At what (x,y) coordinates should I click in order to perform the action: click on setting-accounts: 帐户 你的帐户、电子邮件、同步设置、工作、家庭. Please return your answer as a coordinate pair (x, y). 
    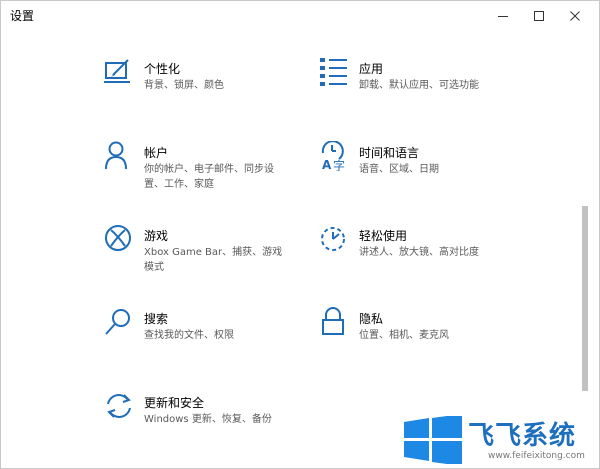
    Looking at the image, I should click on (219, 171).